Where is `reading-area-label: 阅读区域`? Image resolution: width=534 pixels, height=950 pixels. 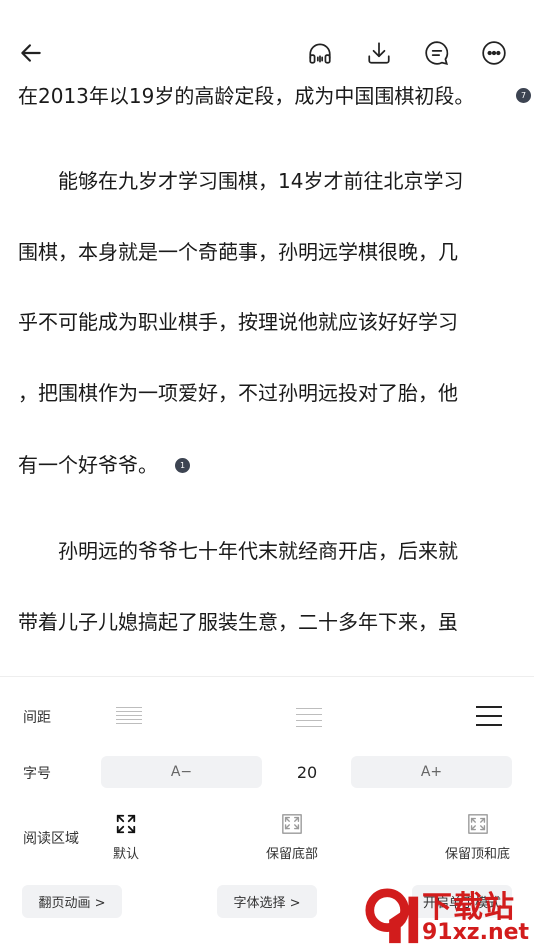 reading-area-label: 阅读区域 is located at coordinates (51, 839).